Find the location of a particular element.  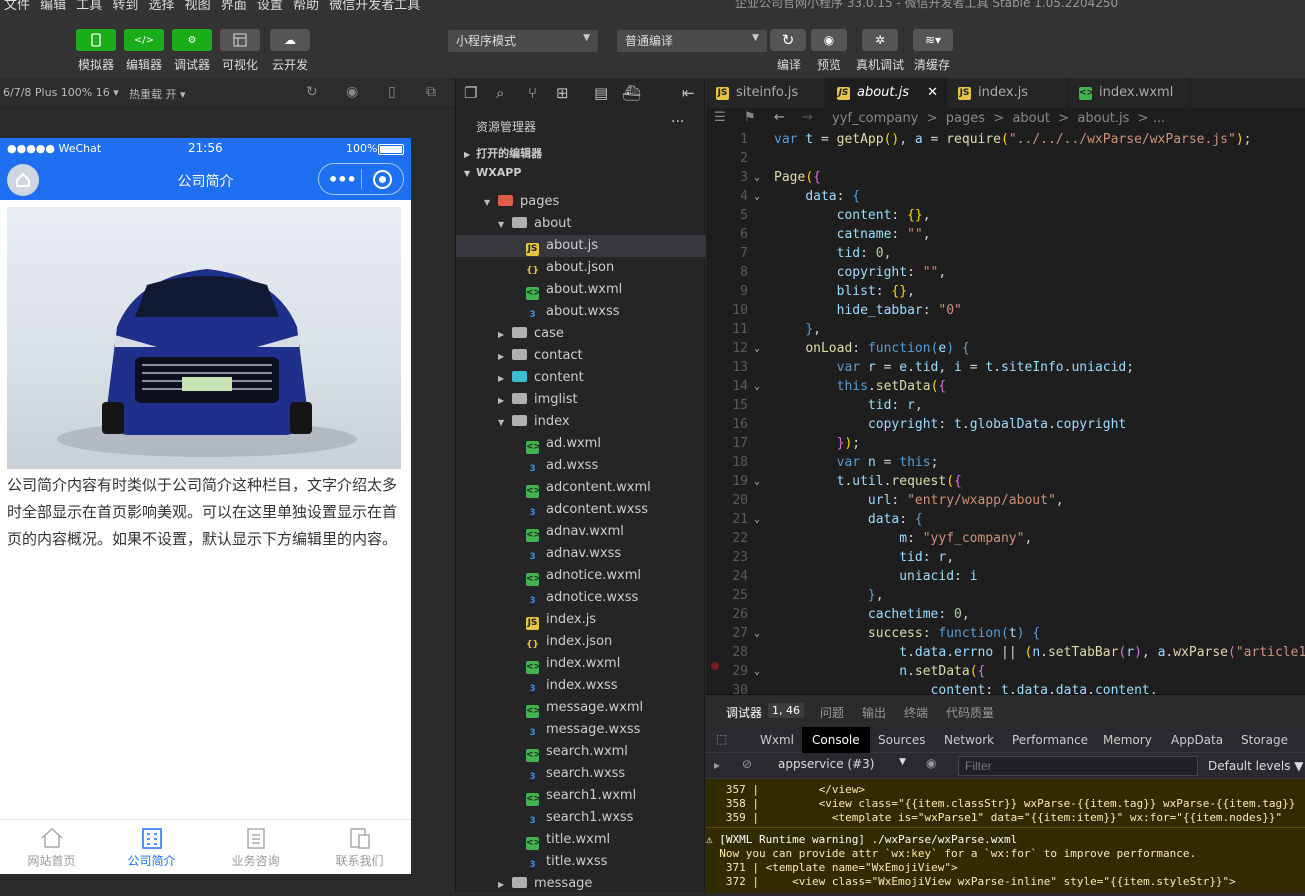

tree-folder: ▶ content is located at coordinates (581, 378).